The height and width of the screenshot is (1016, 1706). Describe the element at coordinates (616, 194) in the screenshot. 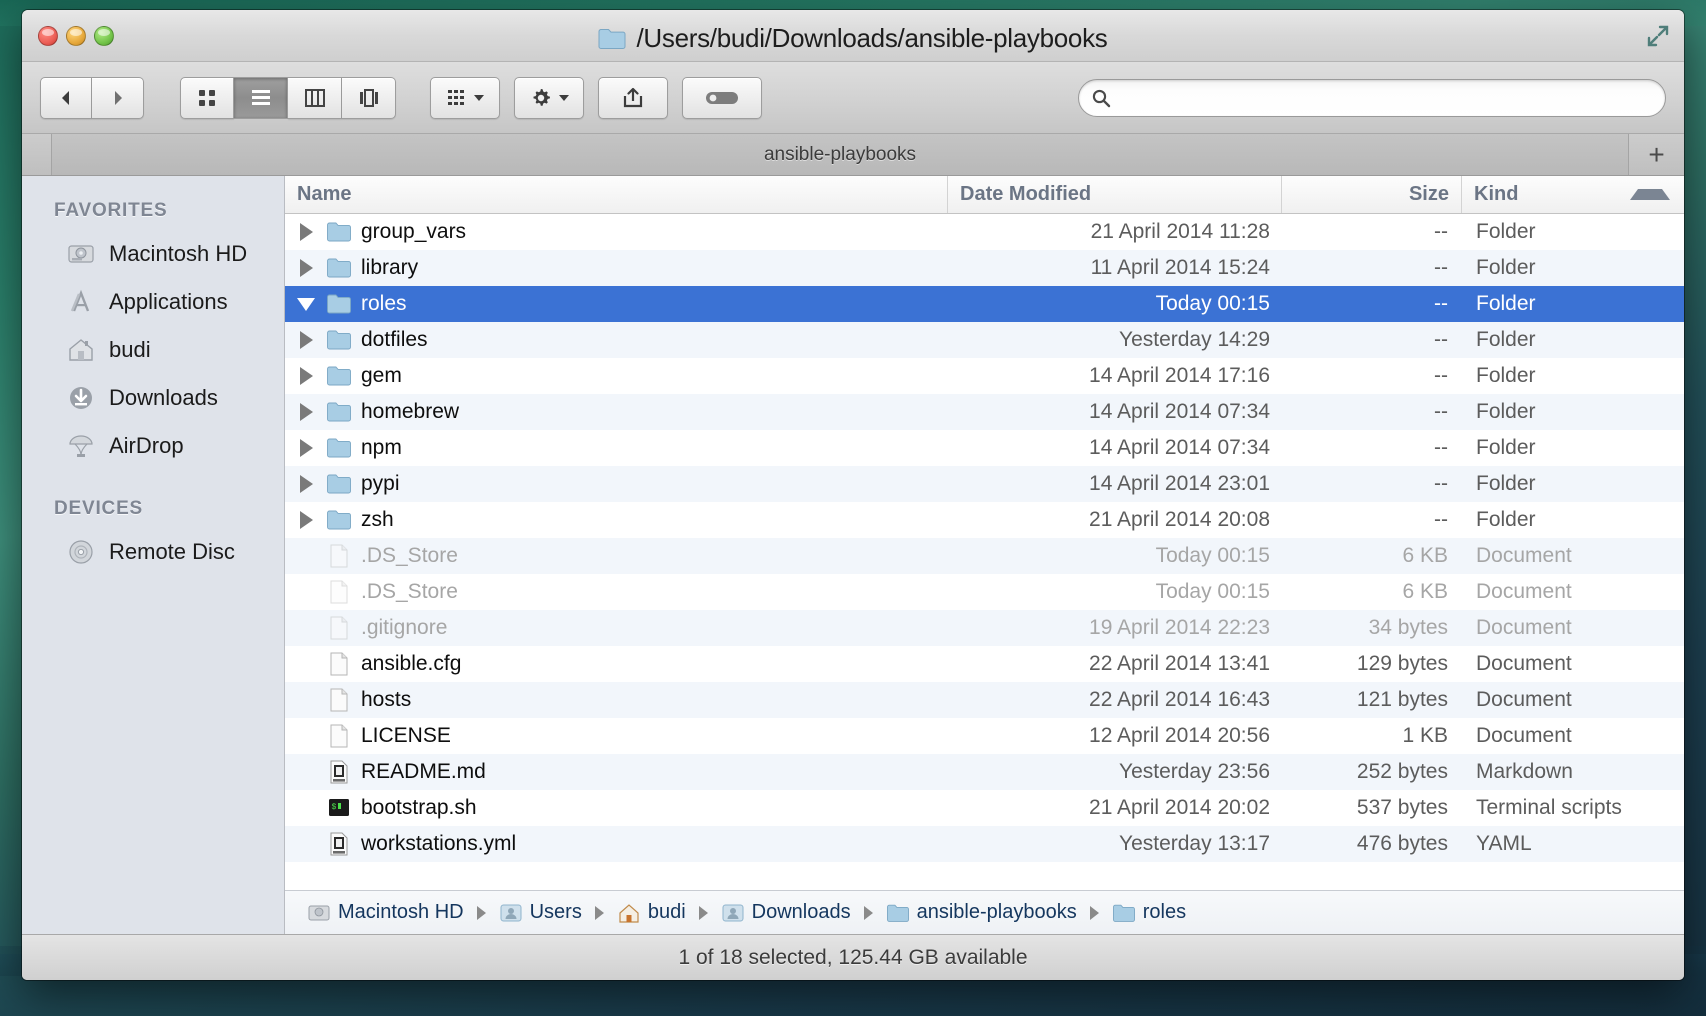

I see `column-header-name: Name` at that location.